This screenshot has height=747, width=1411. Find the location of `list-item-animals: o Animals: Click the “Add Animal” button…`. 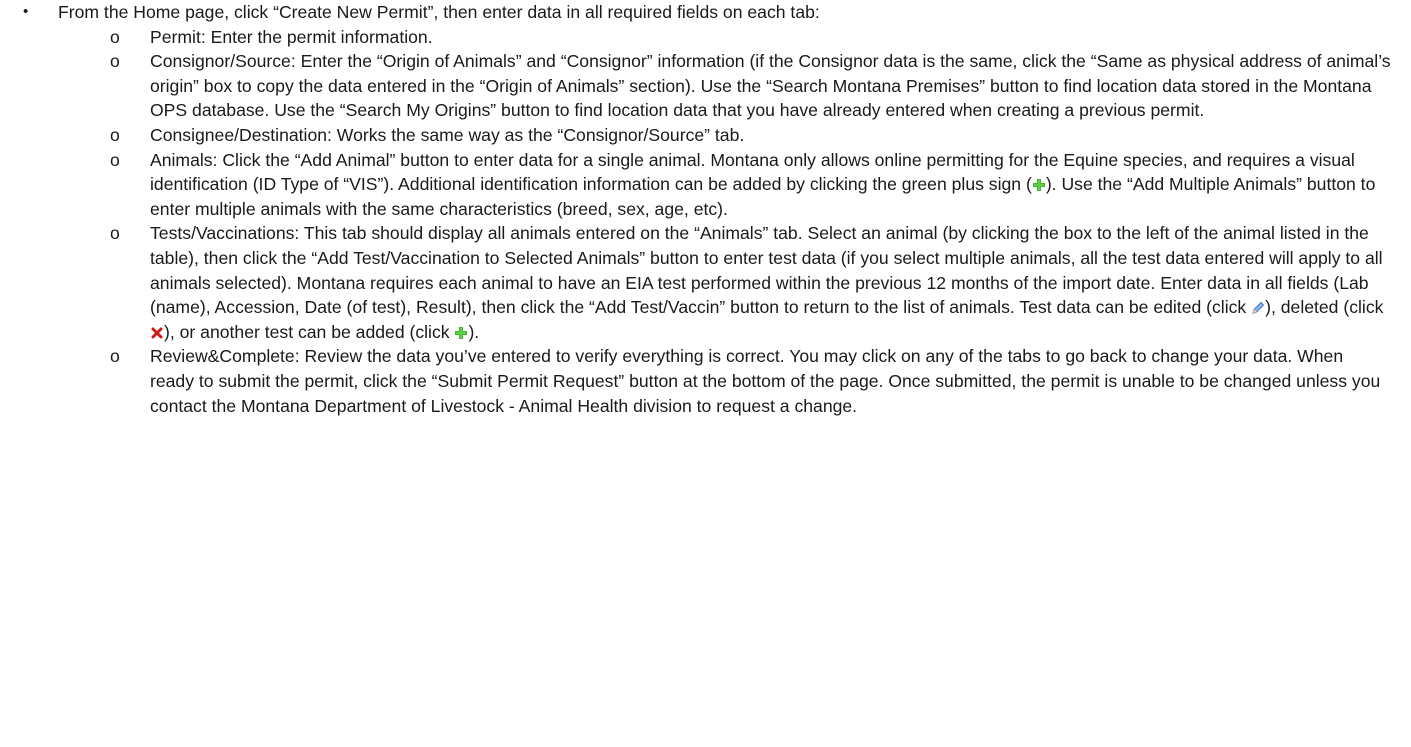

list-item-animals: o Animals: Click the “Add Animal” button… is located at coordinates (705, 185).